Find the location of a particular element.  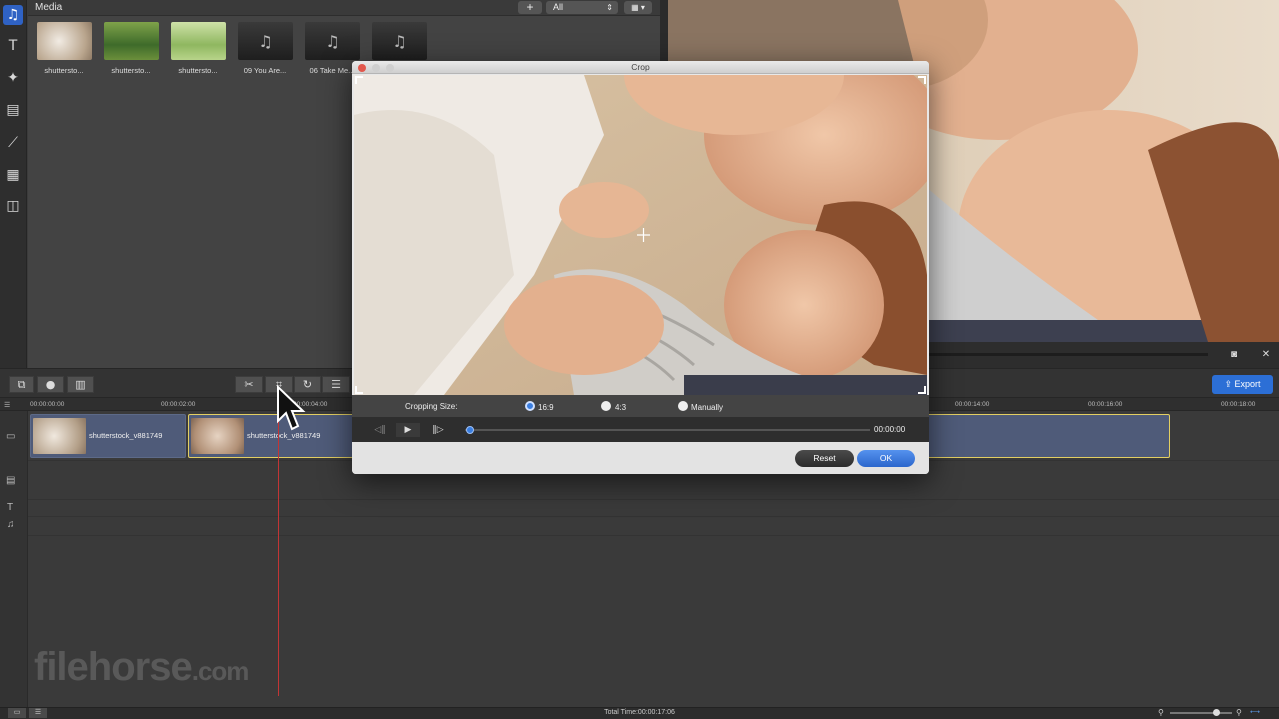

transitions-icon: ⟋ is located at coordinates (13, 143).